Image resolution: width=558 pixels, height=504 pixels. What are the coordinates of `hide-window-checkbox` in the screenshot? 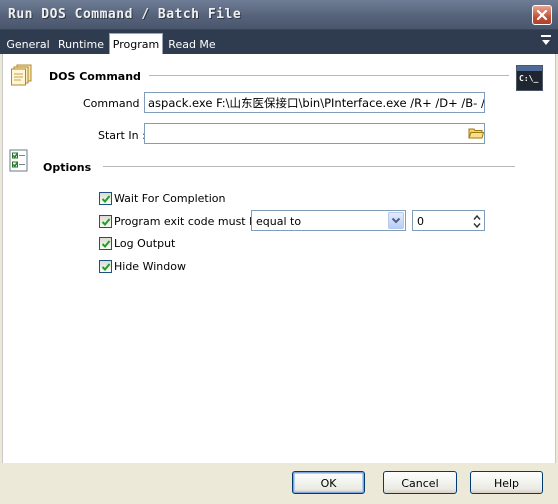 It's located at (105, 266).